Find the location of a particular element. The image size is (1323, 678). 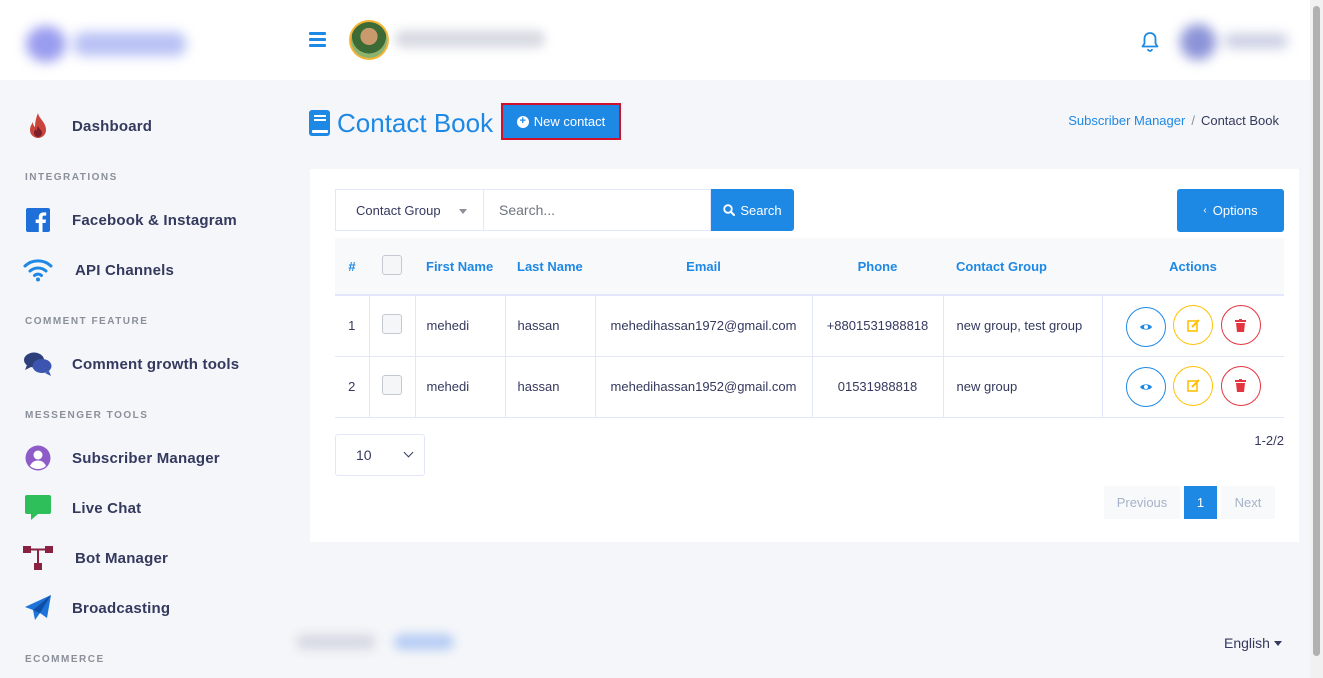

bell-icon is located at coordinates (1151, 42).